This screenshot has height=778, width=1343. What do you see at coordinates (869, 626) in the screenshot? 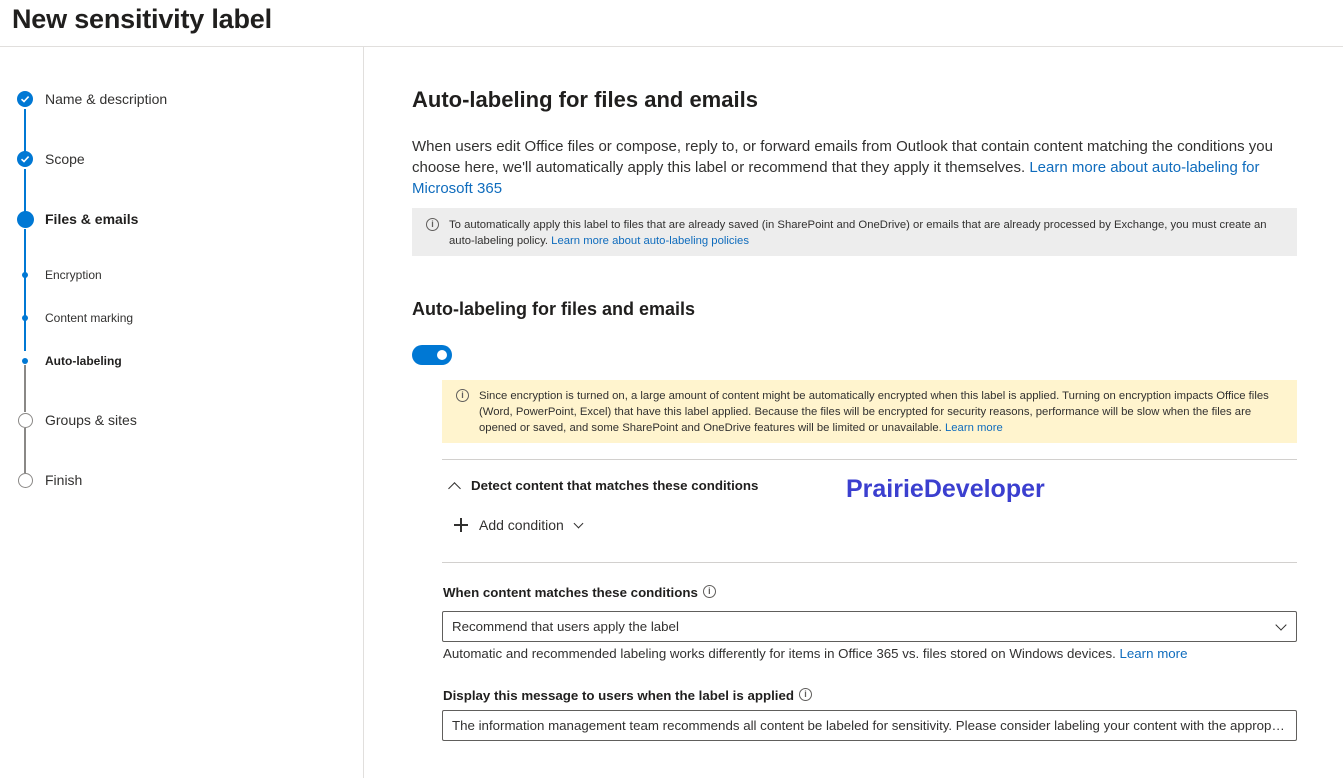
I see `when-conditions-dropdown: Recommend that users apply the label` at bounding box center [869, 626].